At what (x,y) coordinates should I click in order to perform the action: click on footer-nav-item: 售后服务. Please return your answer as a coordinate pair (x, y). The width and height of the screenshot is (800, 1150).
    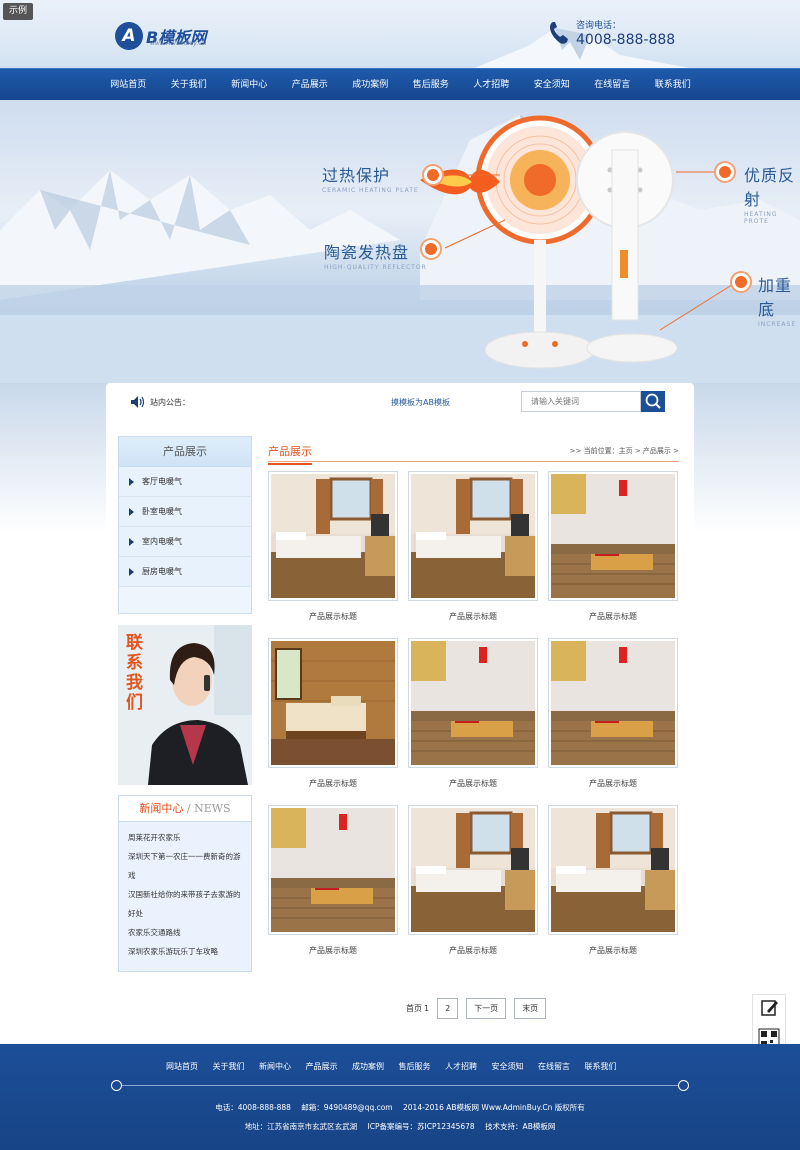
    Looking at the image, I should click on (415, 1066).